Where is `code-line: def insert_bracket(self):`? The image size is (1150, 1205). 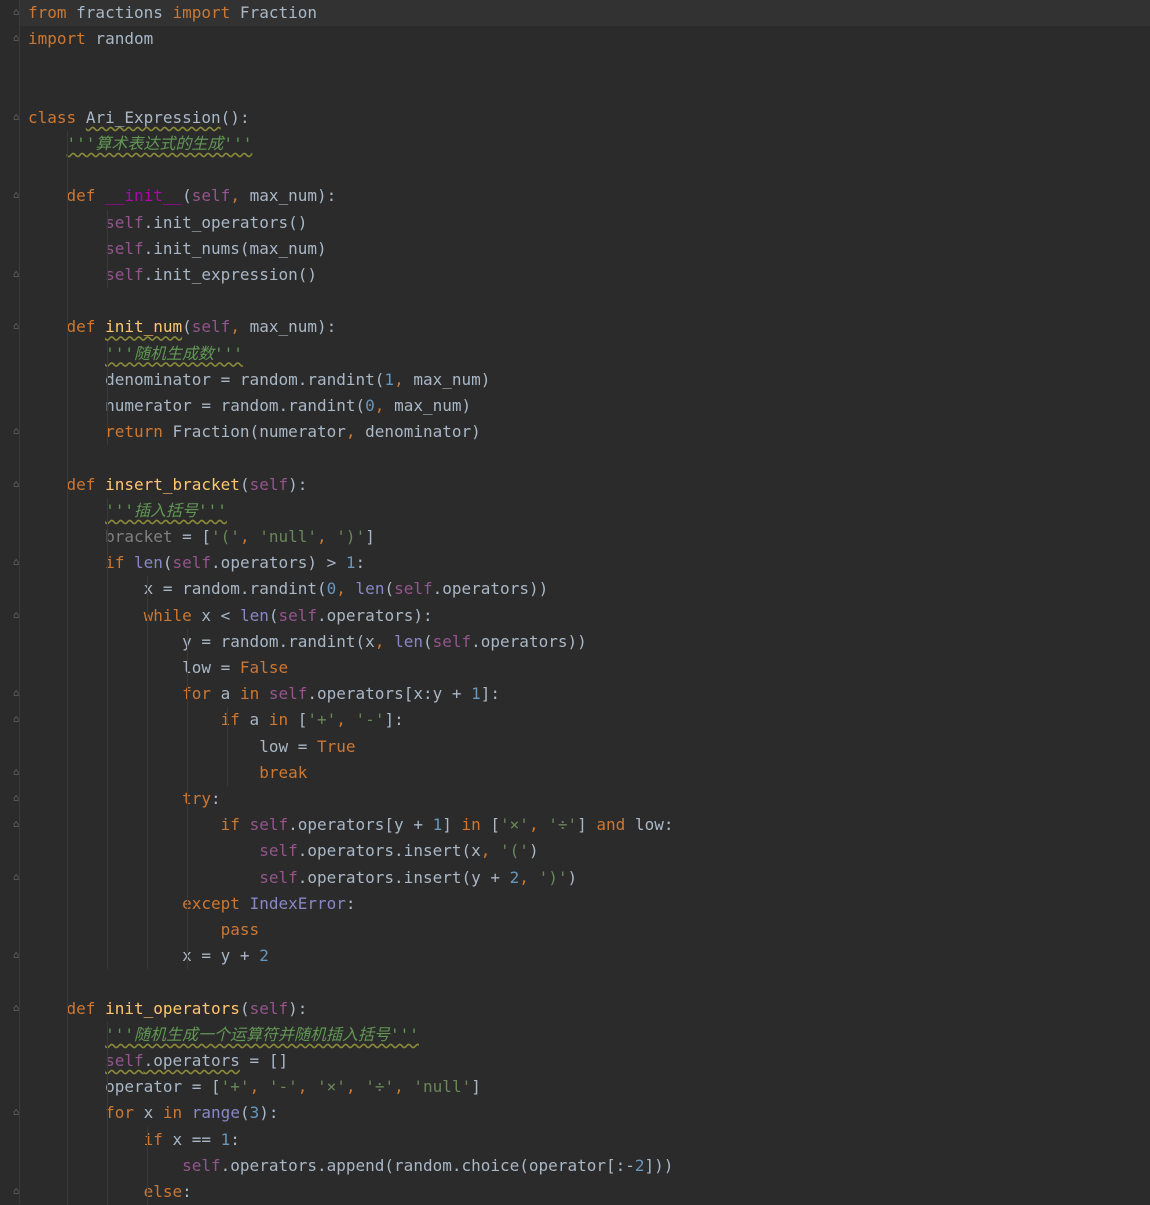 code-line: def insert_bracket(self): is located at coordinates (589, 485).